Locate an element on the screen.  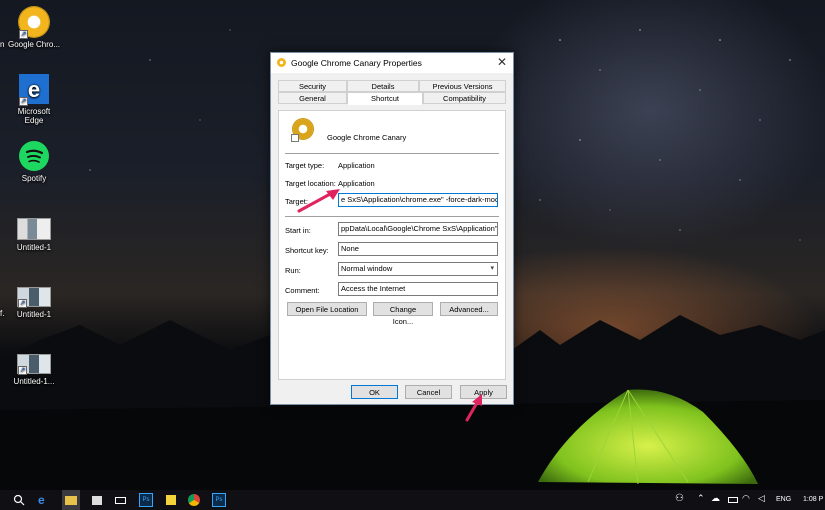
tab-general: General is located at coordinates (312, 98).